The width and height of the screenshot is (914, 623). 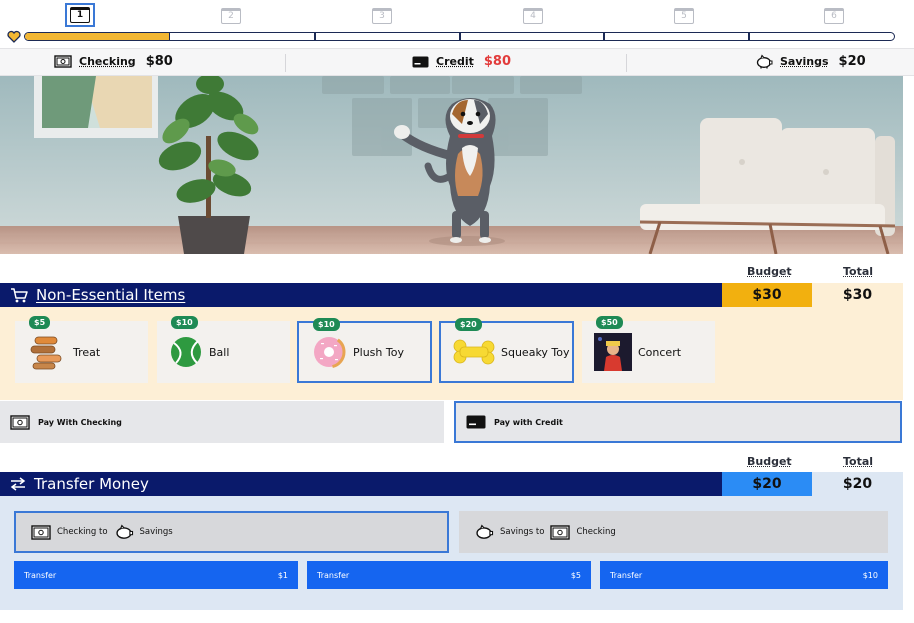 I want to click on non-essential-budget: $30, so click(x=767, y=295).